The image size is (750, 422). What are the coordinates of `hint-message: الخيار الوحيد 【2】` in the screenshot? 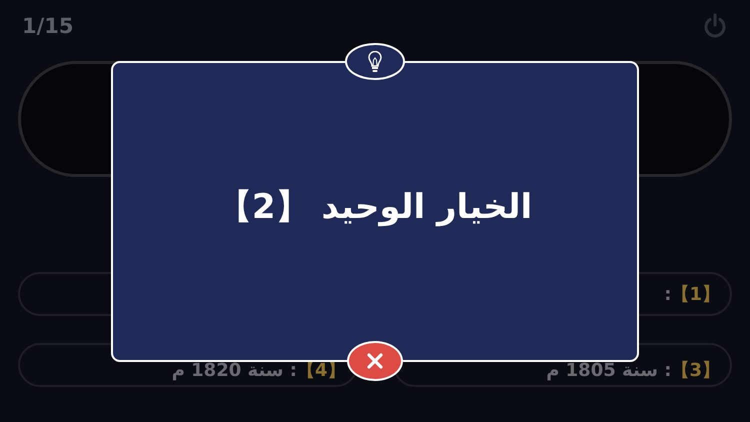 It's located at (375, 207).